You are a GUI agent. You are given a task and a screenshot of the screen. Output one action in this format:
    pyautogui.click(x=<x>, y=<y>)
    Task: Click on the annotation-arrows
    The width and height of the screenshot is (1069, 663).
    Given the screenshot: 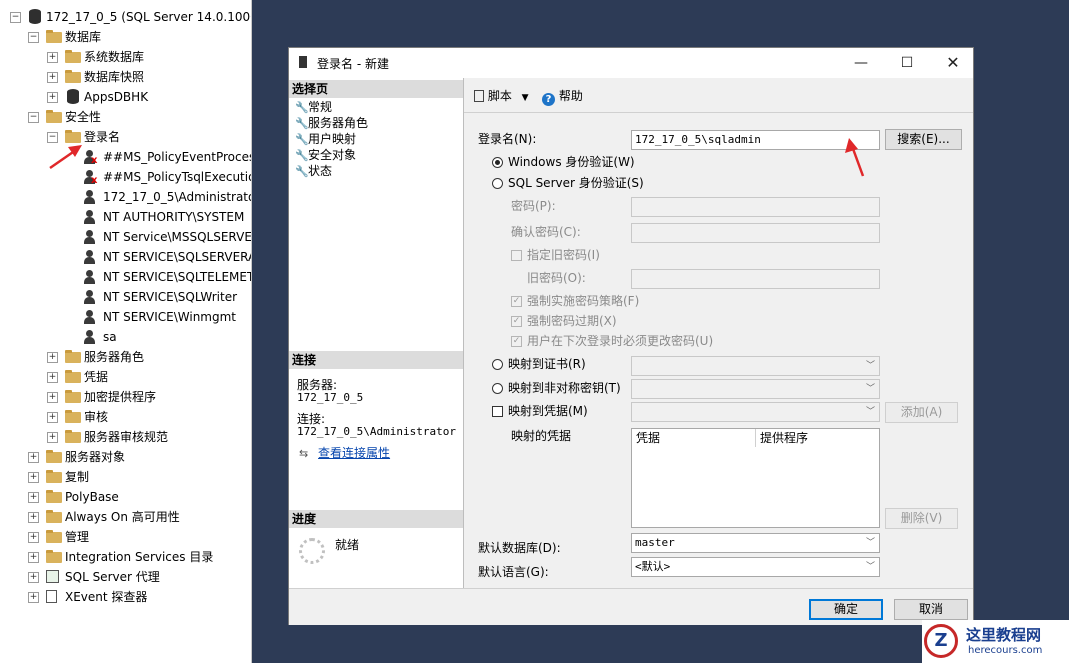 What is the action you would take?
    pyautogui.click(x=457, y=157)
    